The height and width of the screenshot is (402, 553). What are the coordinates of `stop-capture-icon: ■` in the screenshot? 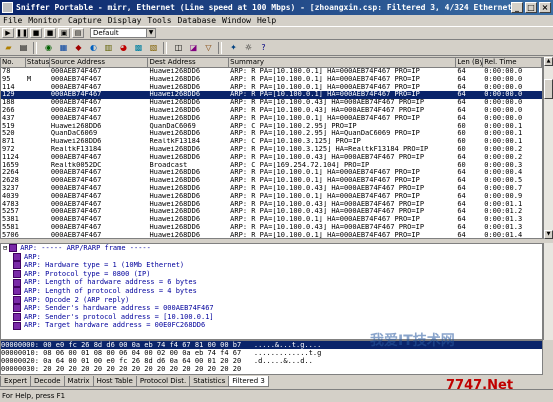 It's located at (36, 33).